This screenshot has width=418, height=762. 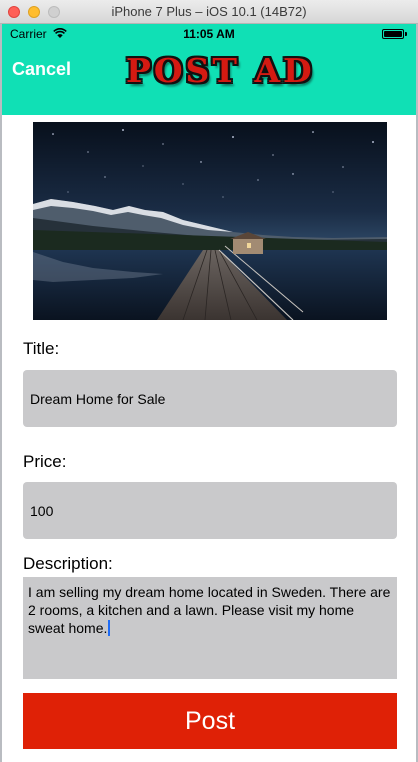 What do you see at coordinates (45, 461) in the screenshot?
I see `price-label: Price:` at bounding box center [45, 461].